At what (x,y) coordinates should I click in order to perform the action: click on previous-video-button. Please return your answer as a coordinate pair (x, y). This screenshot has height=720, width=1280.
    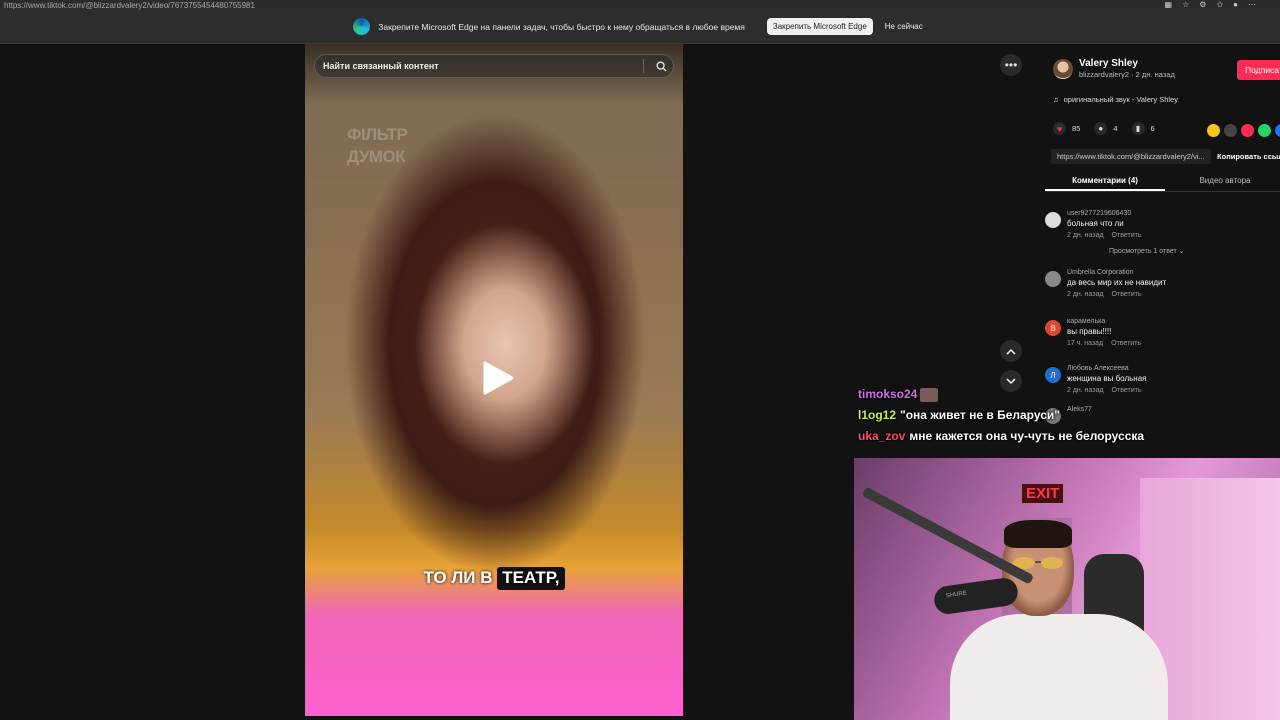
    Looking at the image, I should click on (1011, 351).